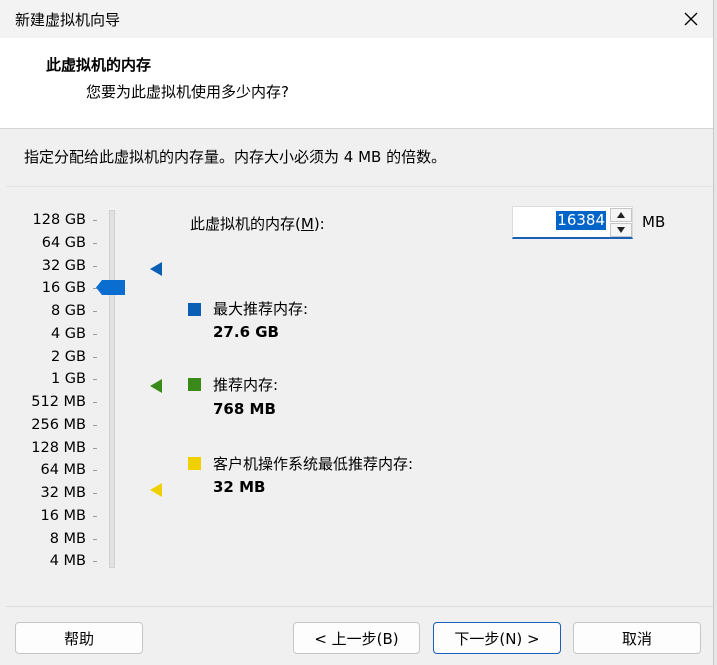 The height and width of the screenshot is (665, 717). Describe the element at coordinates (313, 464) in the screenshot. I see `guest-min-label: 客户机操作系统最低推荐内存:` at that location.